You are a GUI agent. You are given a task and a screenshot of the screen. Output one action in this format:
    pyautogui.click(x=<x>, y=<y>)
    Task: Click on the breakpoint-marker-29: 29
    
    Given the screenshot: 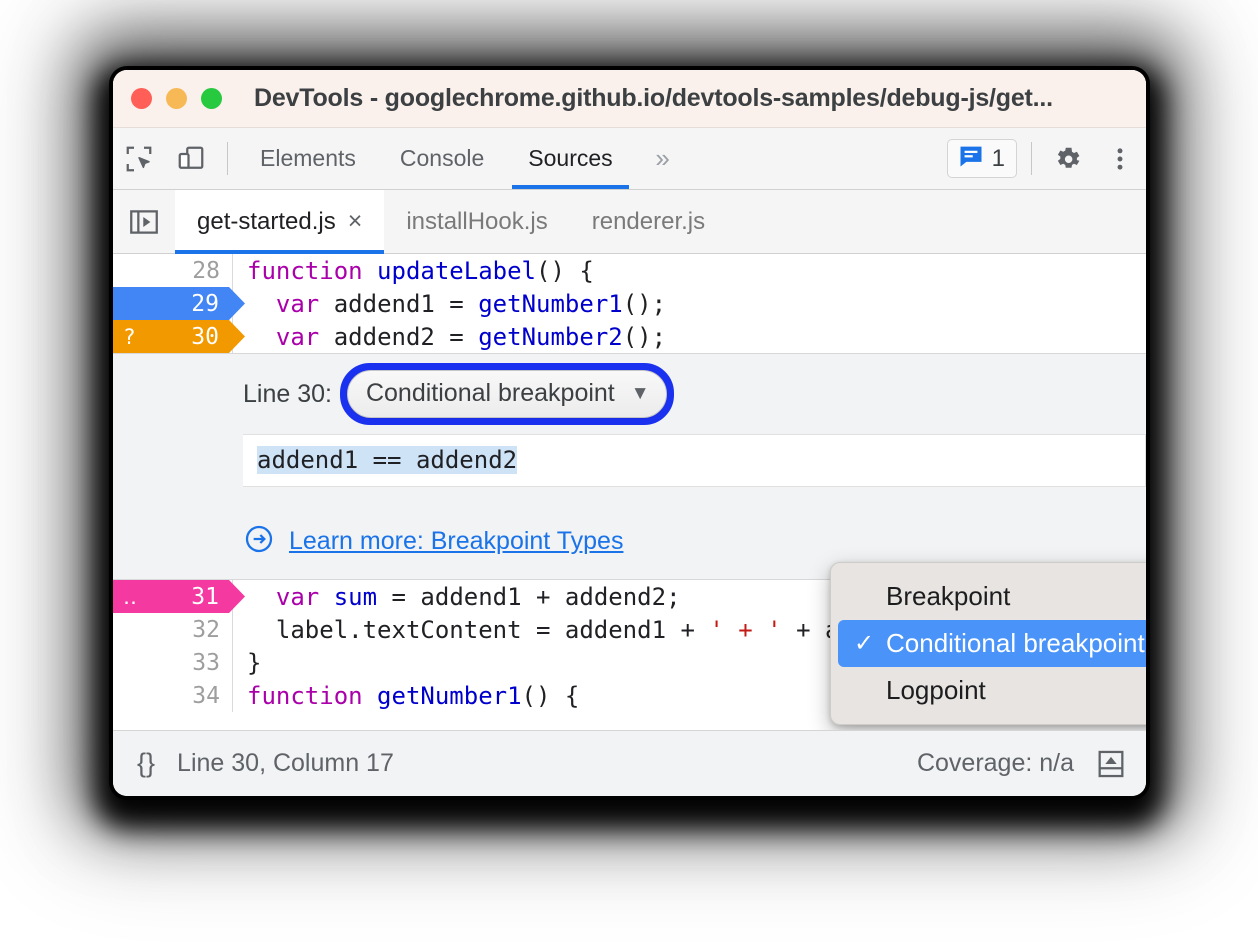 What is the action you would take?
    pyautogui.click(x=179, y=303)
    